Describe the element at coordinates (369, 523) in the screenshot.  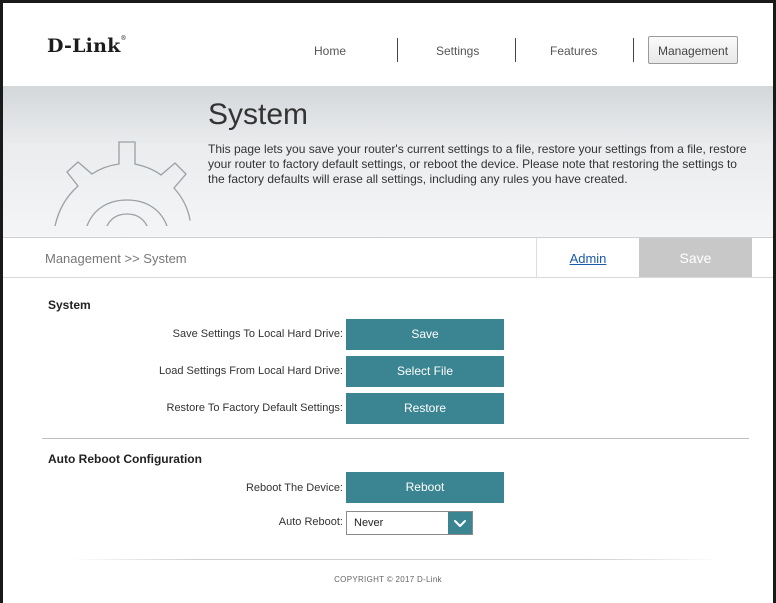
I see `auto-reboot-value: Never` at that location.